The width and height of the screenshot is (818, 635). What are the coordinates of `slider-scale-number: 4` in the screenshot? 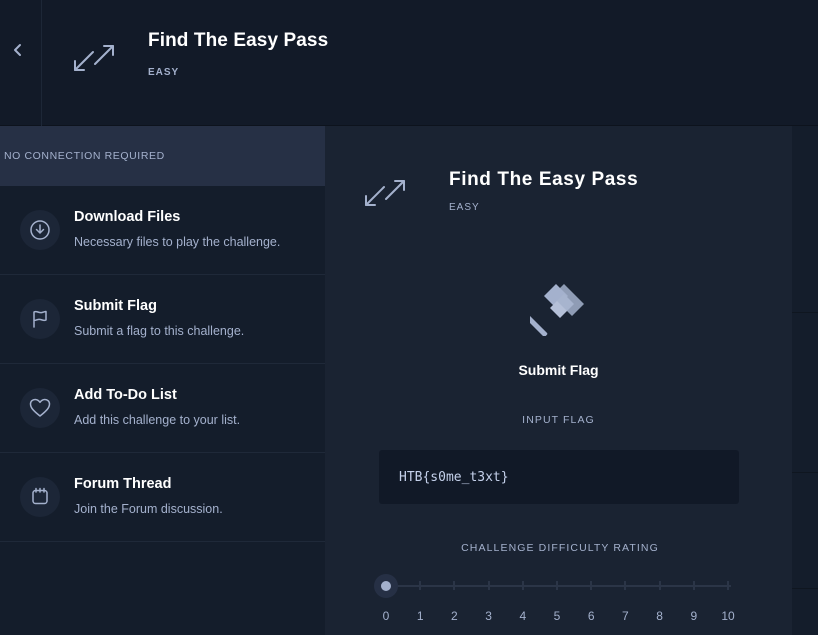 It's located at (523, 616).